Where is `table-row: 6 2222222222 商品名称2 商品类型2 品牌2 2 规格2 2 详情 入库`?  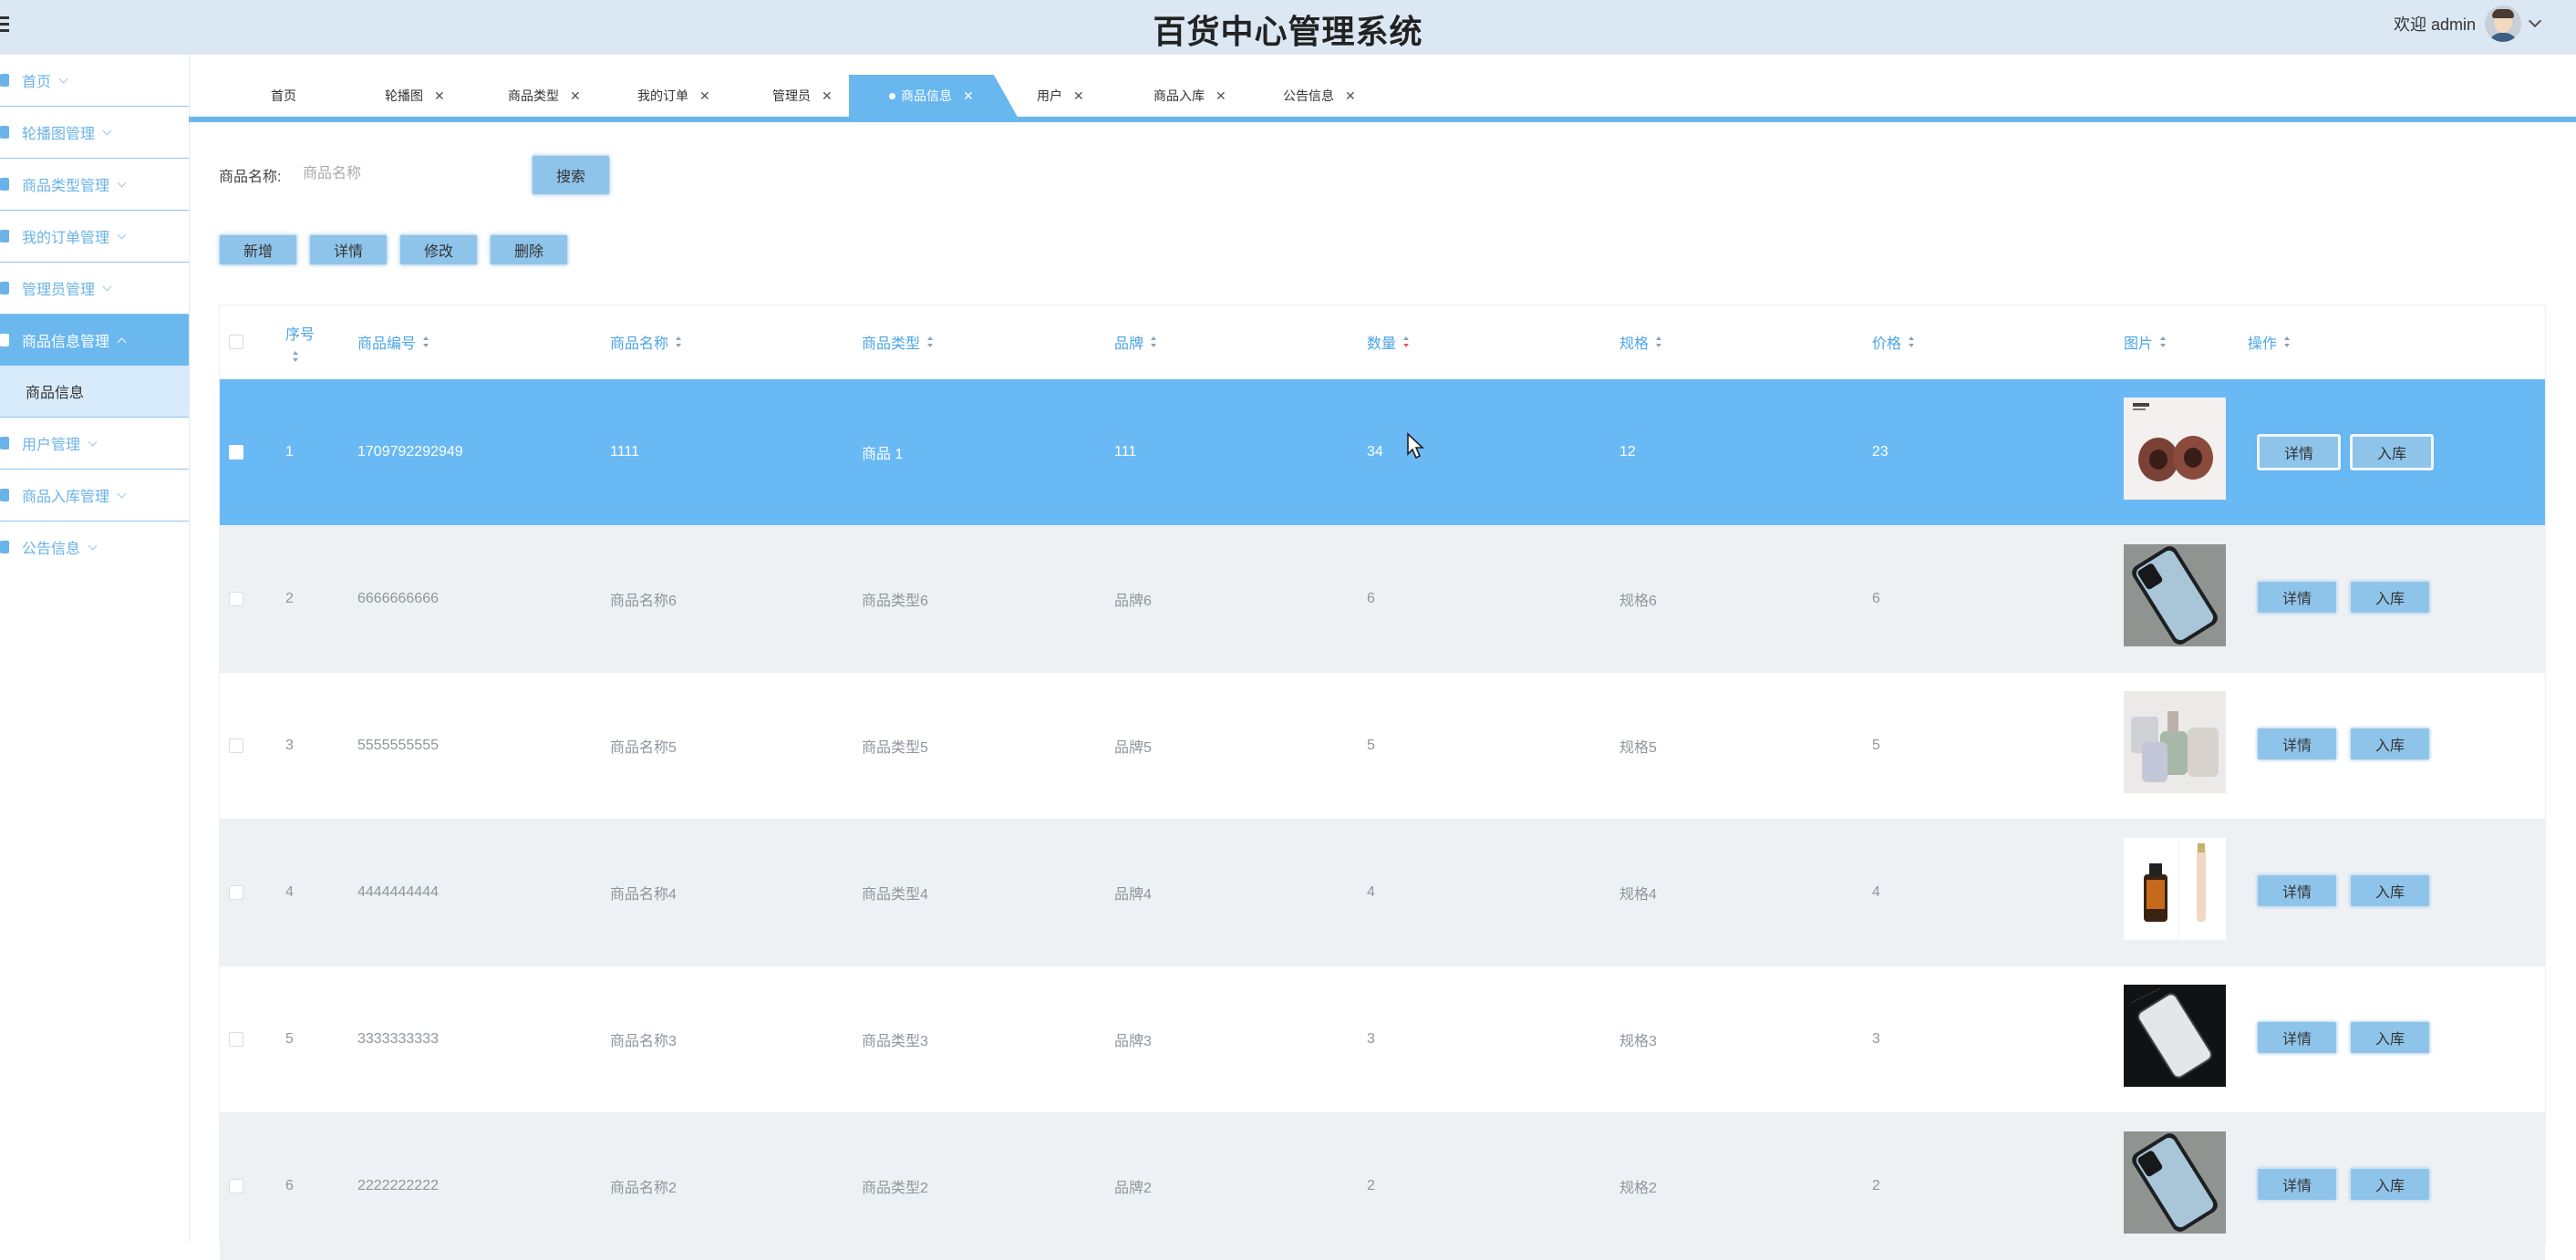 table-row: 6 2222222222 商品名称2 商品类型2 品牌2 2 规格2 2 详情 入库 is located at coordinates (1382, 1186).